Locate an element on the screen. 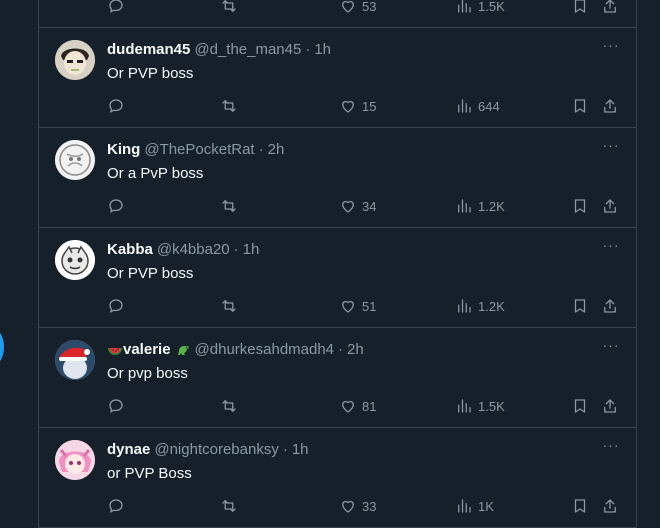  like-button: 15 is located at coordinates (357, 106).